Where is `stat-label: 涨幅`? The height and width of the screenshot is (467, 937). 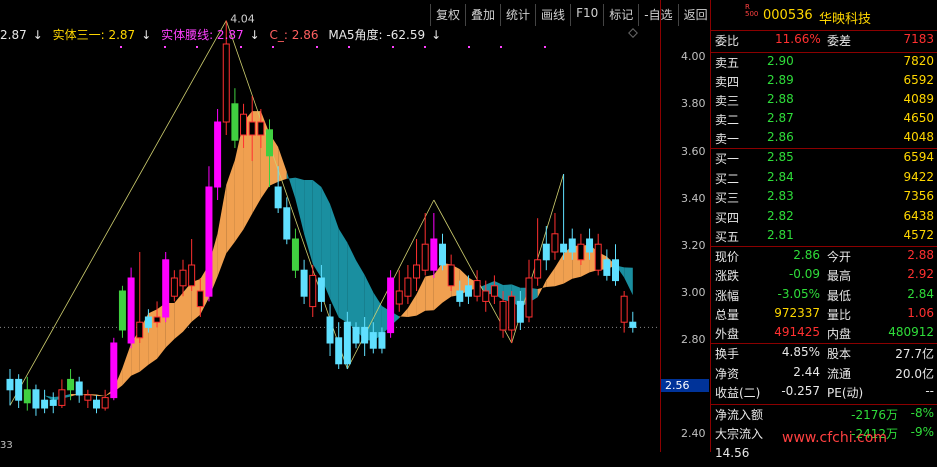
stat-label: 涨幅 is located at coordinates (727, 295).